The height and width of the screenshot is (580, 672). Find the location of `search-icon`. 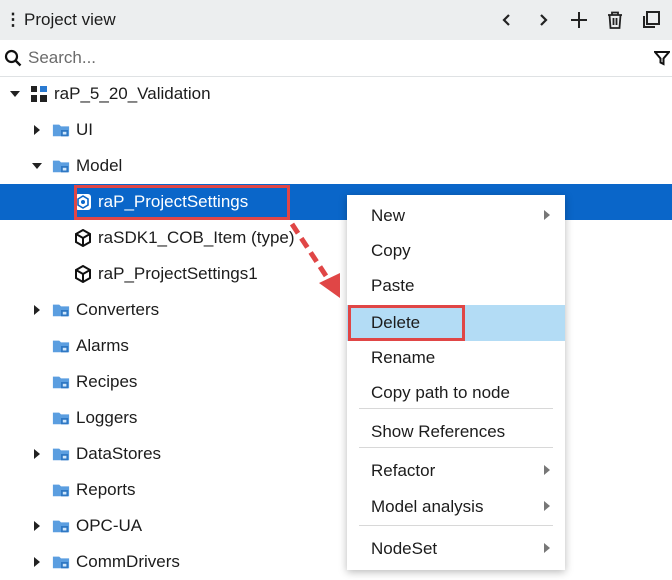

search-icon is located at coordinates (13, 58).